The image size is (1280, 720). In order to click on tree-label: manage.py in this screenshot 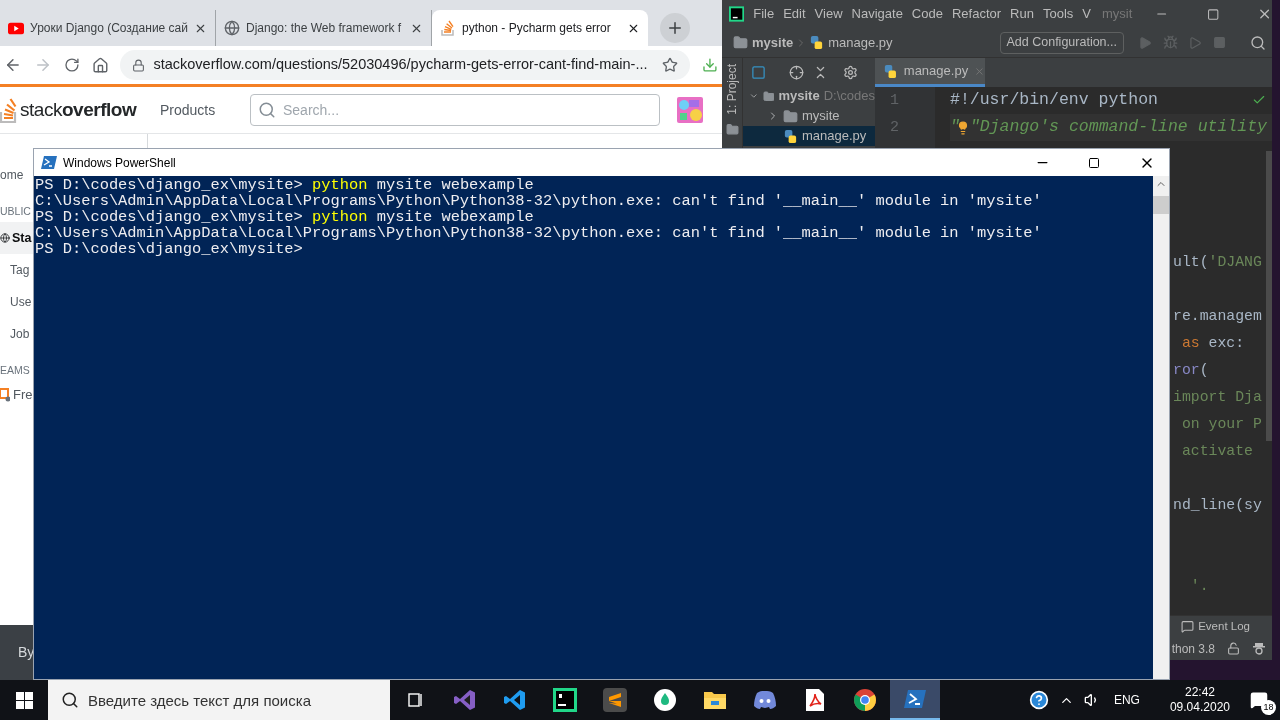, I will do `click(834, 136)`.